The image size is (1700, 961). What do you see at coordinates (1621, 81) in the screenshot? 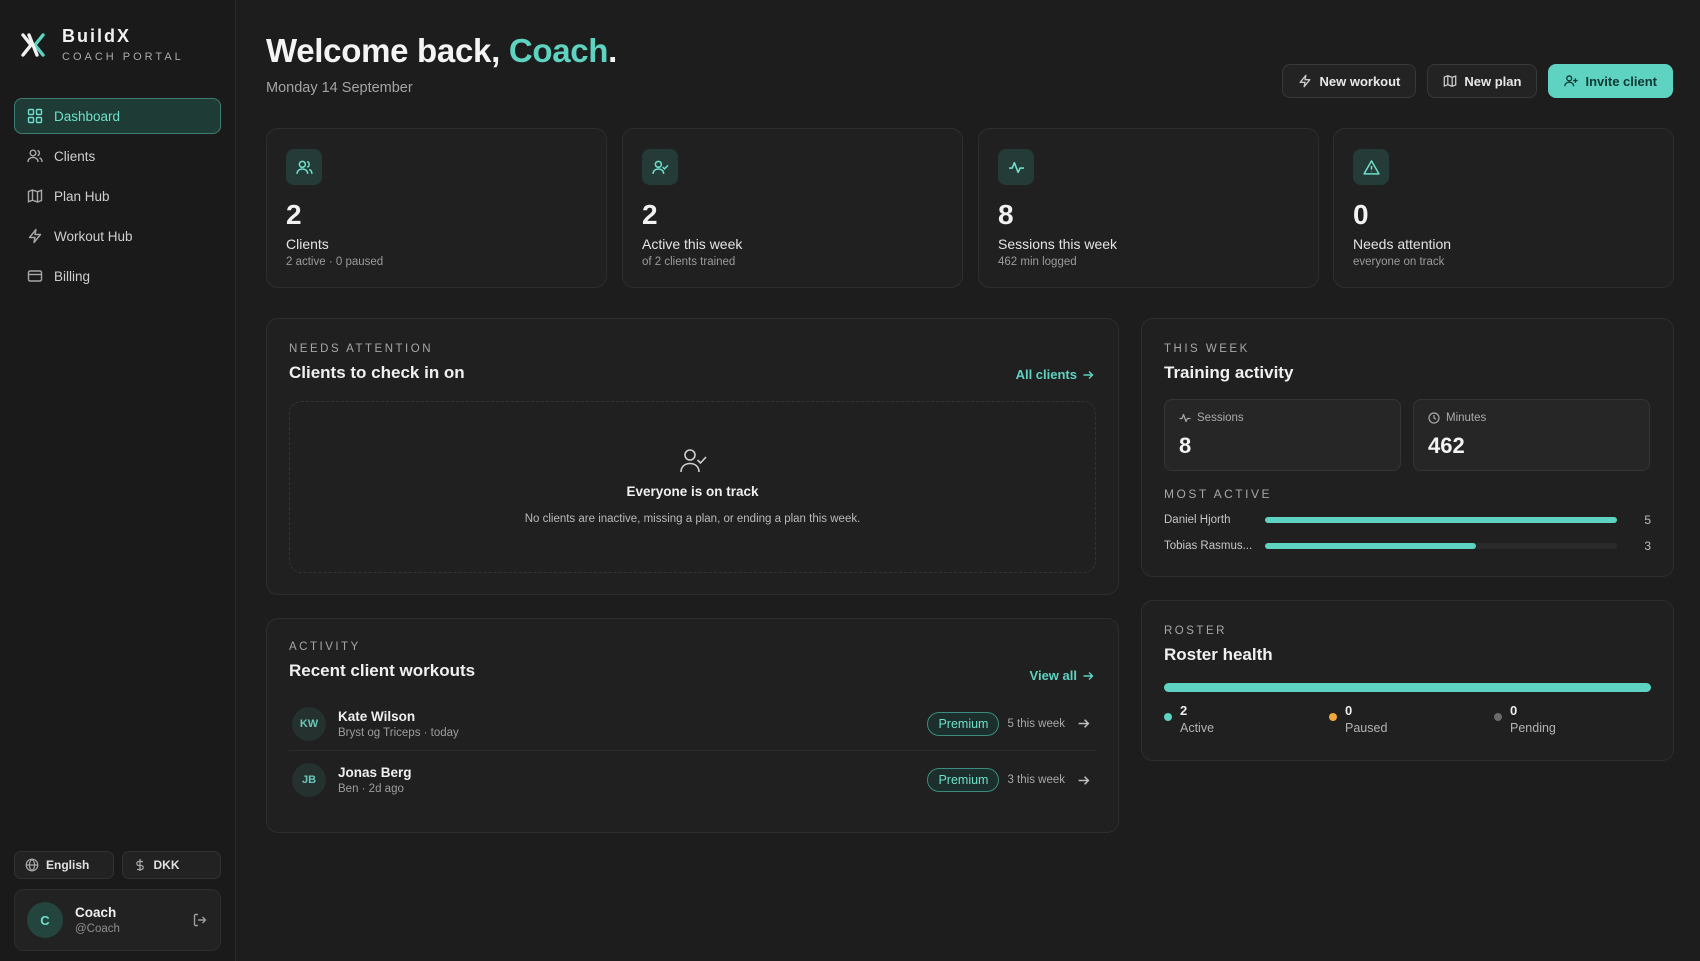
I see `invite-client-label: Invite client` at bounding box center [1621, 81].